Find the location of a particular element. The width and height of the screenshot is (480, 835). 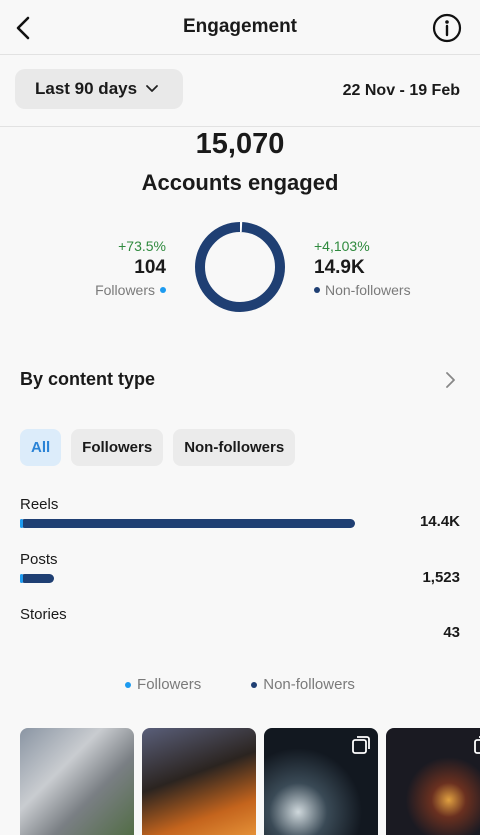

bar-reels-followers is located at coordinates (21, 523).